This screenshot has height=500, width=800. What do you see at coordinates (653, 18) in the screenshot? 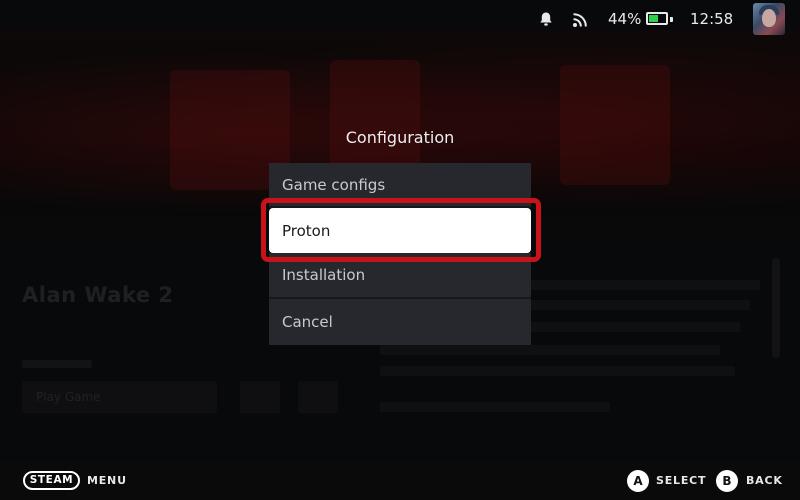
I see `battery-fill` at bounding box center [653, 18].